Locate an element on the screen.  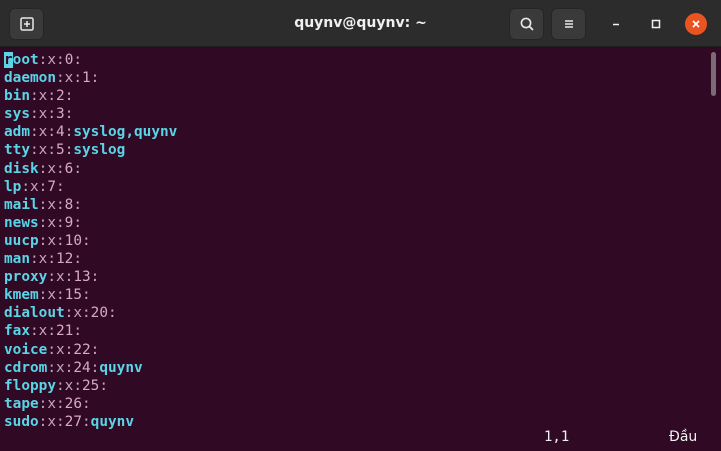
group-id: 4 is located at coordinates (60, 132).